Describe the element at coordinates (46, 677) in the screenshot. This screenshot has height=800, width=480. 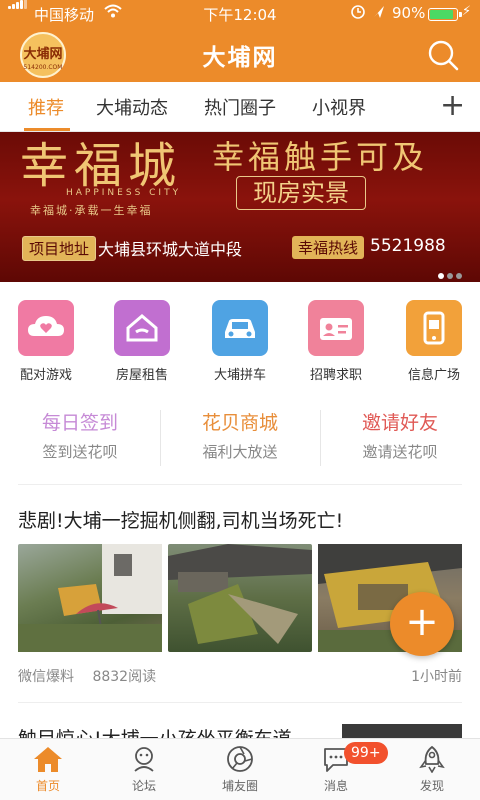
I see `post-source: 微信爆料` at that location.